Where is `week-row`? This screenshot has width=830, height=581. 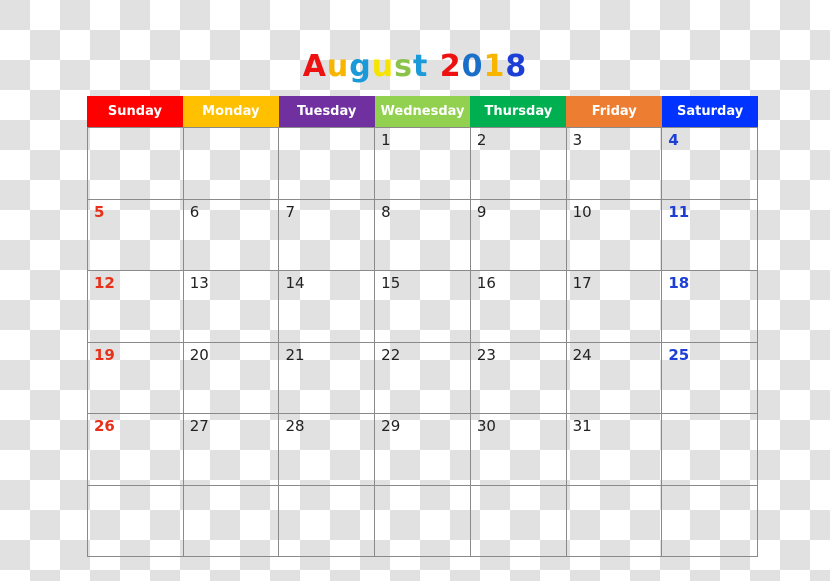
week-row is located at coordinates (423, 521).